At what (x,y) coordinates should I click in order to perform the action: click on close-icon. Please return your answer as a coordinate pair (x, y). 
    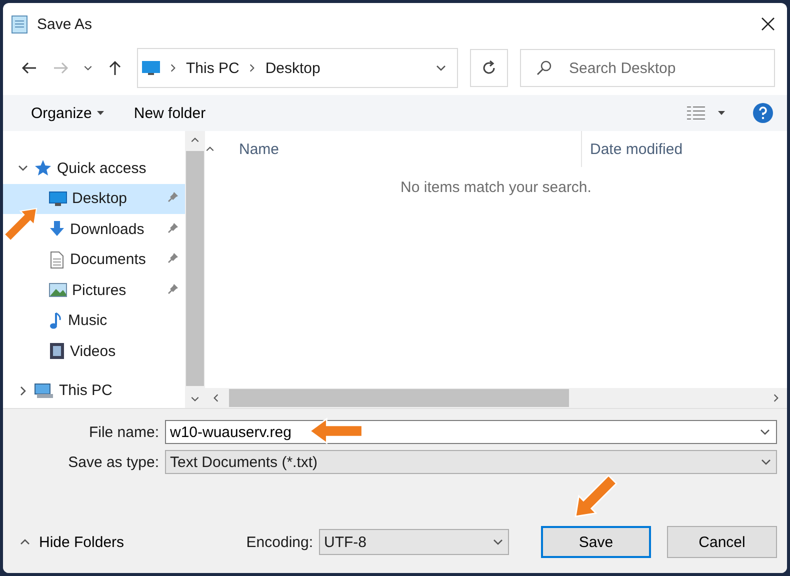
    Looking at the image, I should click on (768, 24).